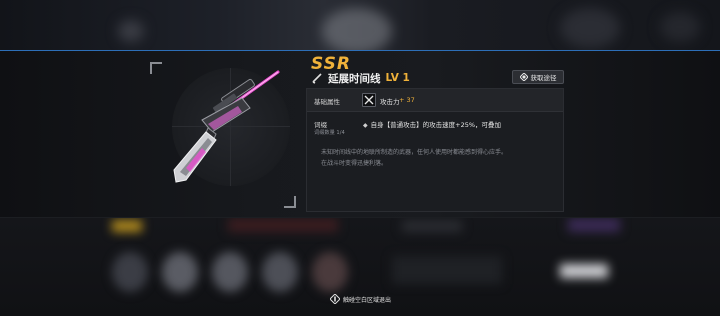  I want to click on description-line: 在战斗时变得迅捷利落。, so click(354, 163).